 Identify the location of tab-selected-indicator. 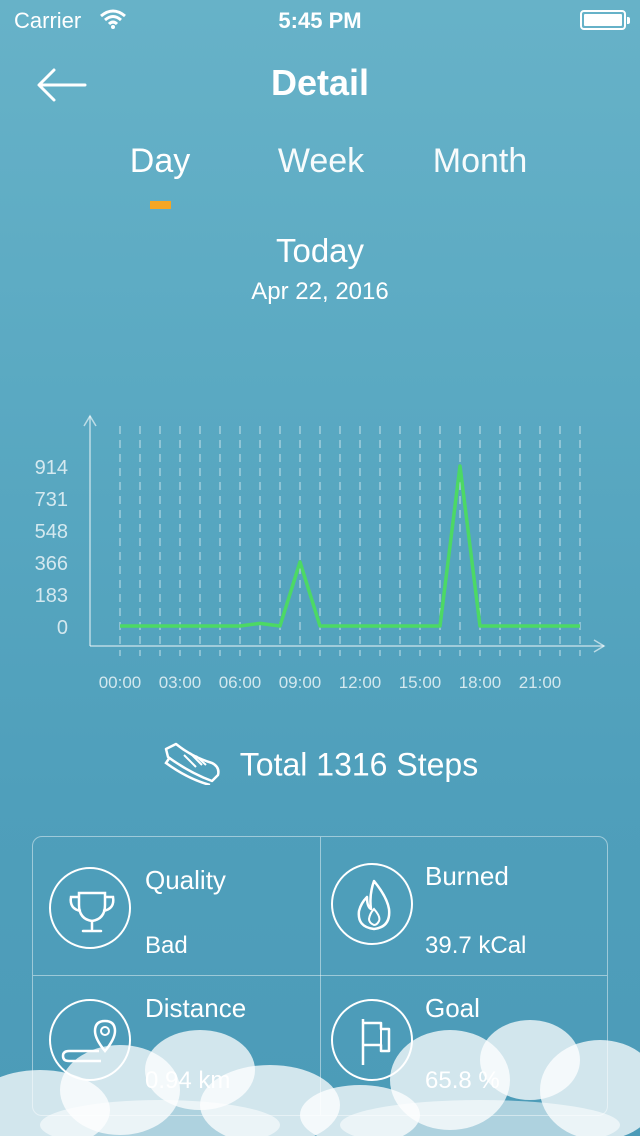
(160, 205).